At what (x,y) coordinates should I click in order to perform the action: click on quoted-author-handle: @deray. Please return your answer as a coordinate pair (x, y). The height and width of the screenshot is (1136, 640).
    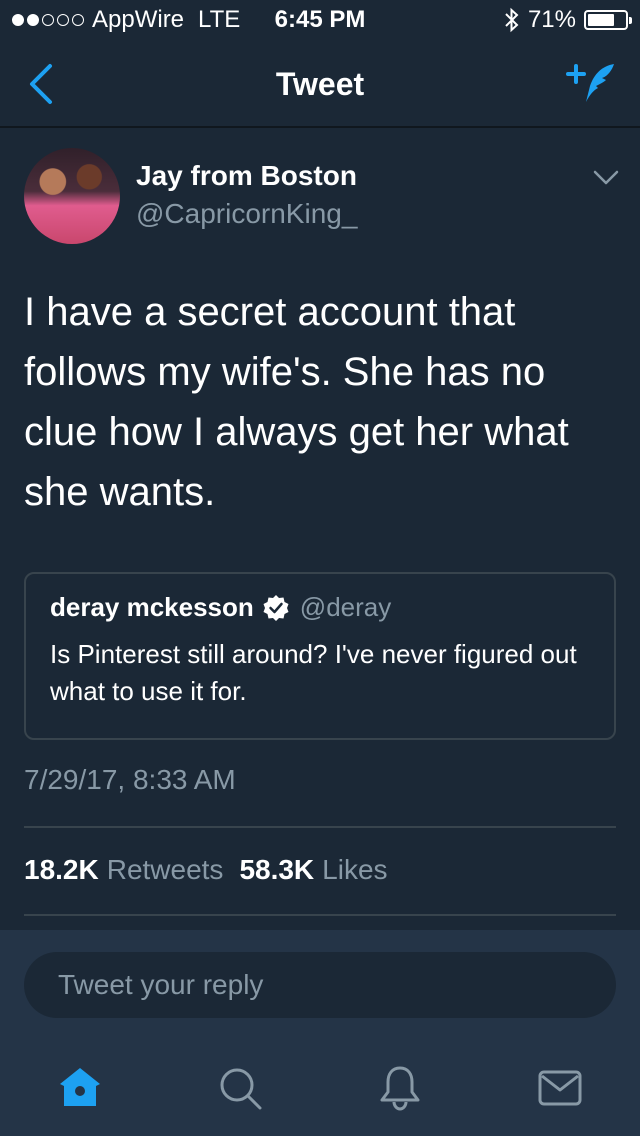
    Looking at the image, I should click on (345, 607).